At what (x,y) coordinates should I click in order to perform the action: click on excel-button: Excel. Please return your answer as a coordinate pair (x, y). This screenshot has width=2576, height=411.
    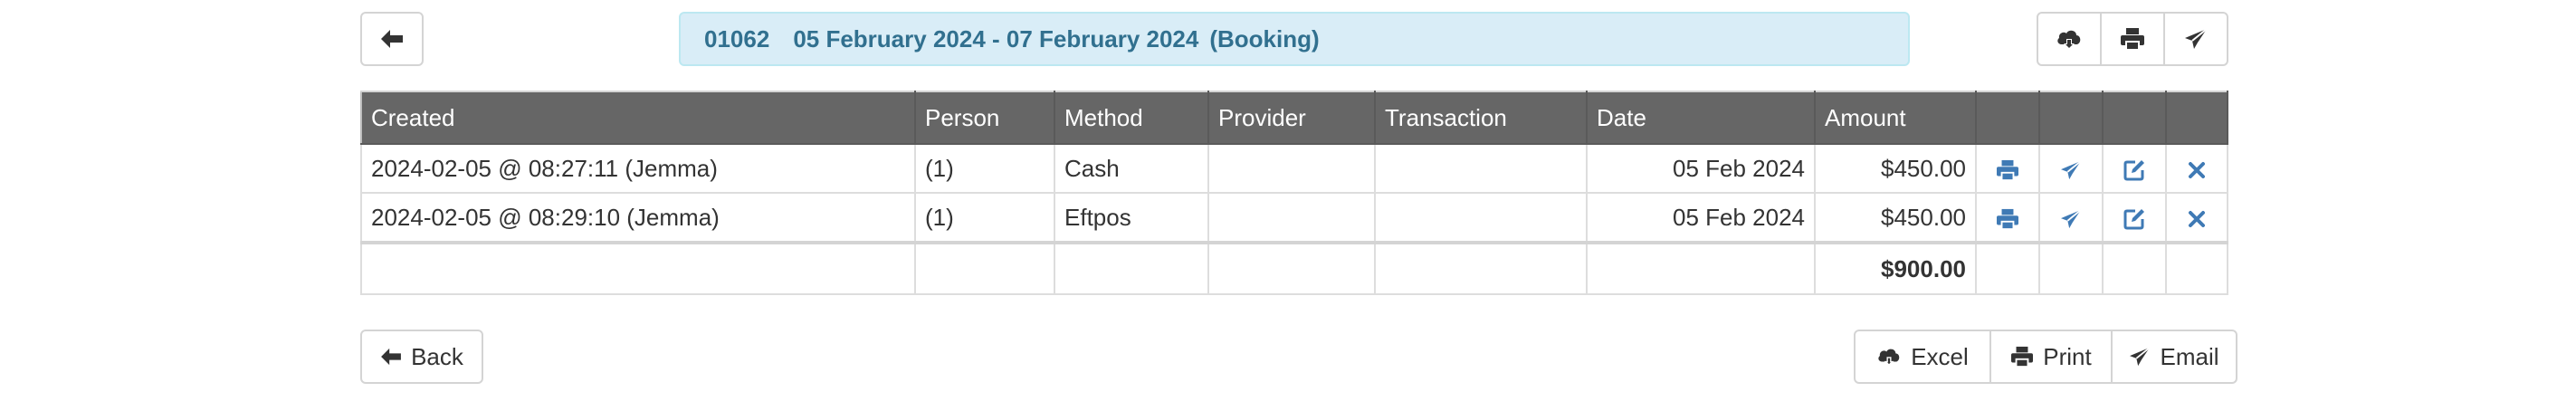
    Looking at the image, I should click on (1923, 357).